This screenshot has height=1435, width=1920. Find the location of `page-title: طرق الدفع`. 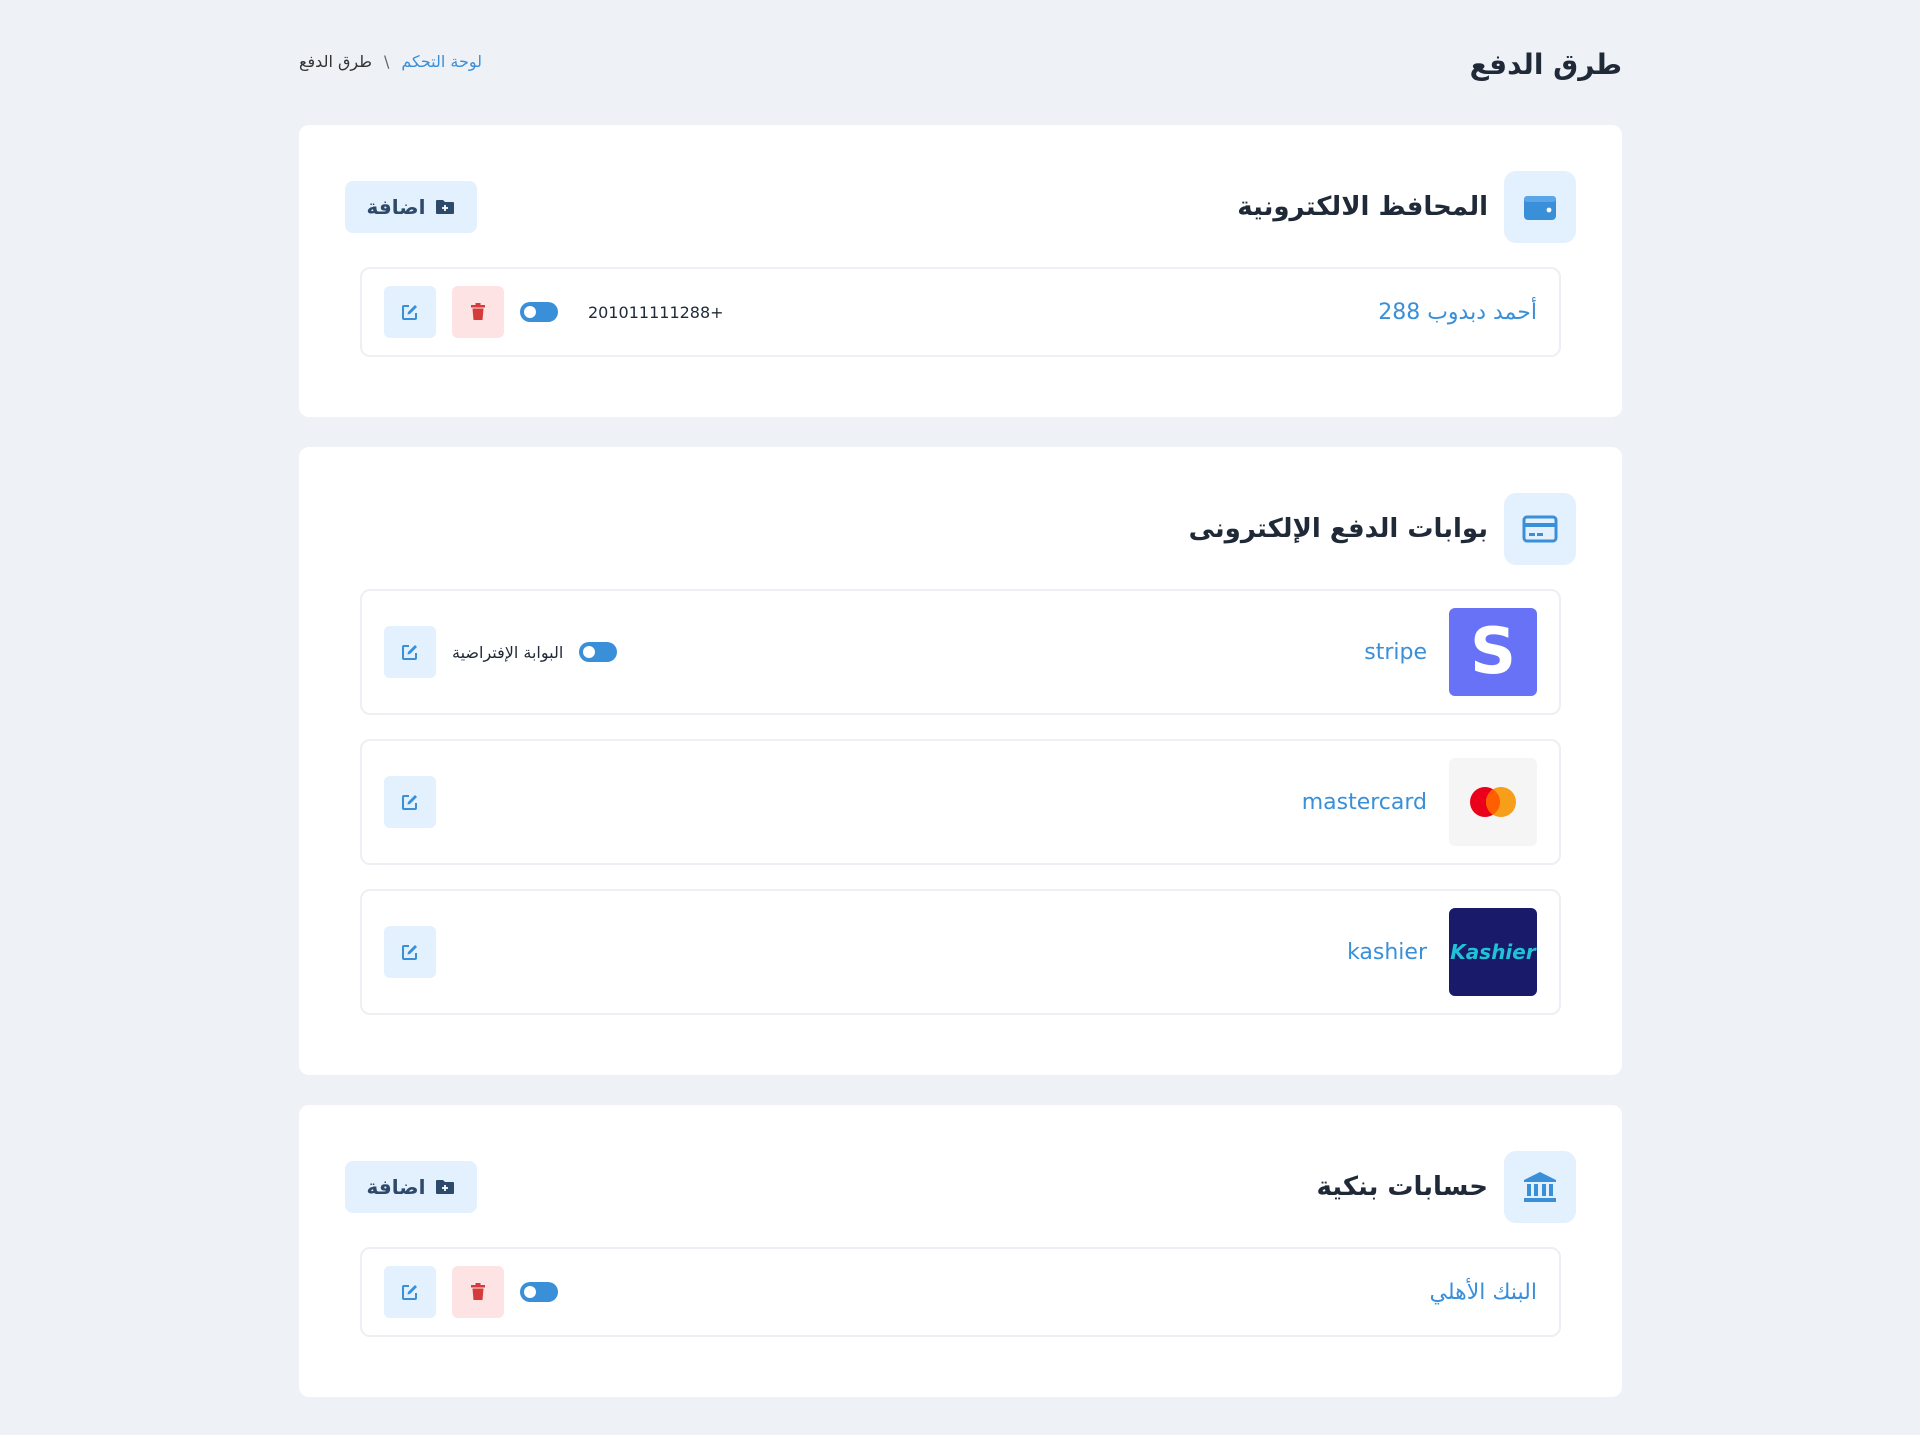

page-title: طرق الدفع is located at coordinates (1545, 64).